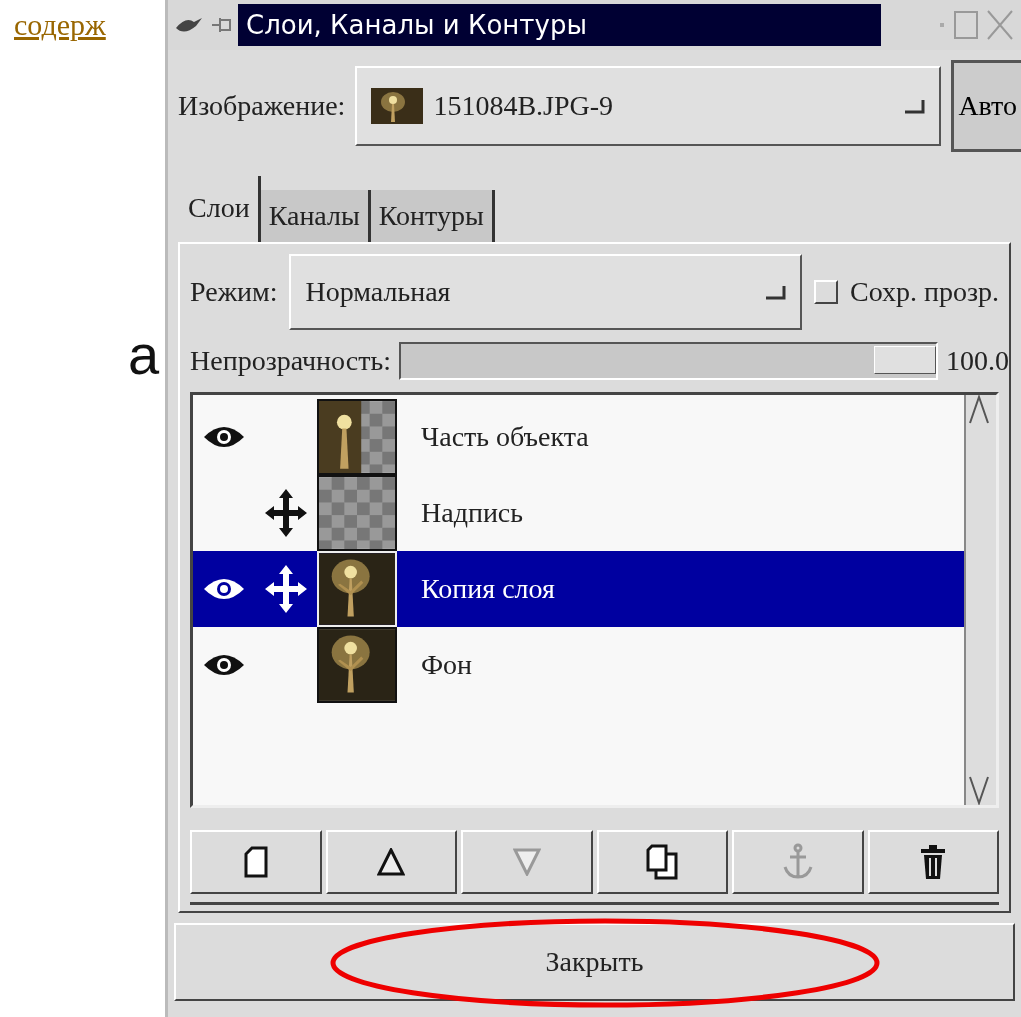  Describe the element at coordinates (594, 962) in the screenshot. I see `close-button: Закрыть` at that location.